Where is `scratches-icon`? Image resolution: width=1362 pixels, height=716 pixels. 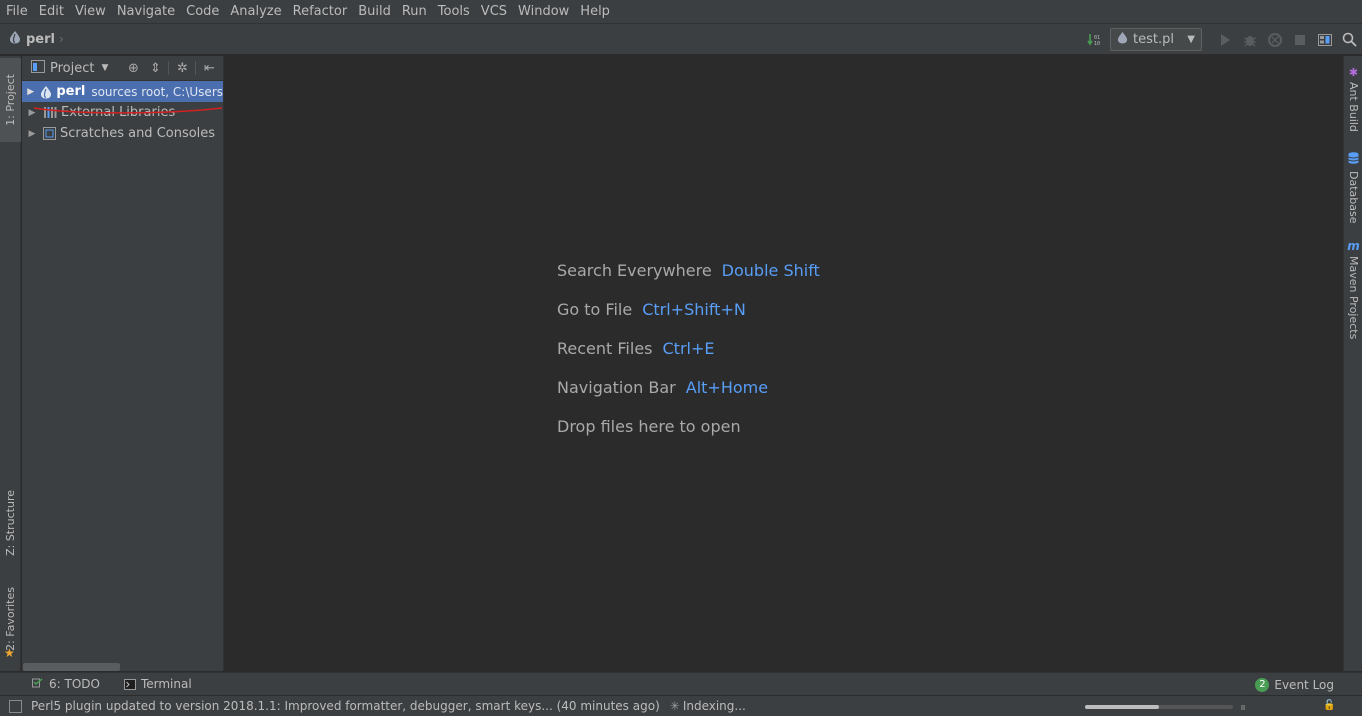 scratches-icon is located at coordinates (49, 133).